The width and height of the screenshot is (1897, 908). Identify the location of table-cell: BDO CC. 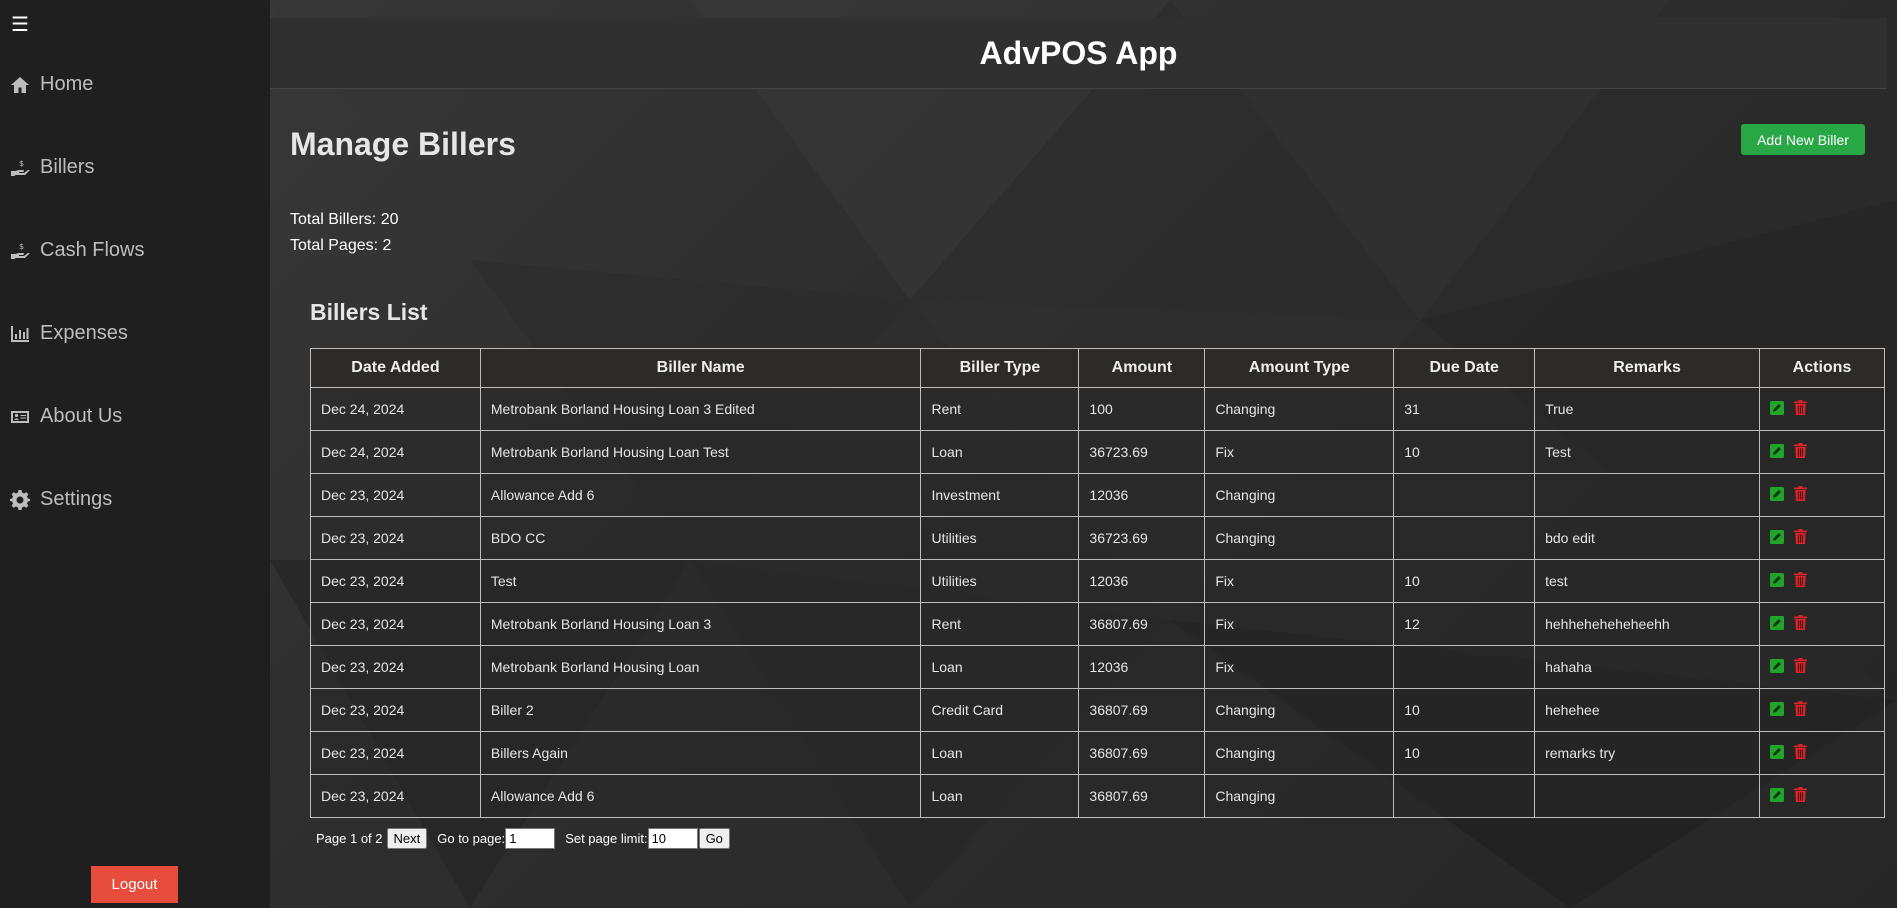
(700, 538).